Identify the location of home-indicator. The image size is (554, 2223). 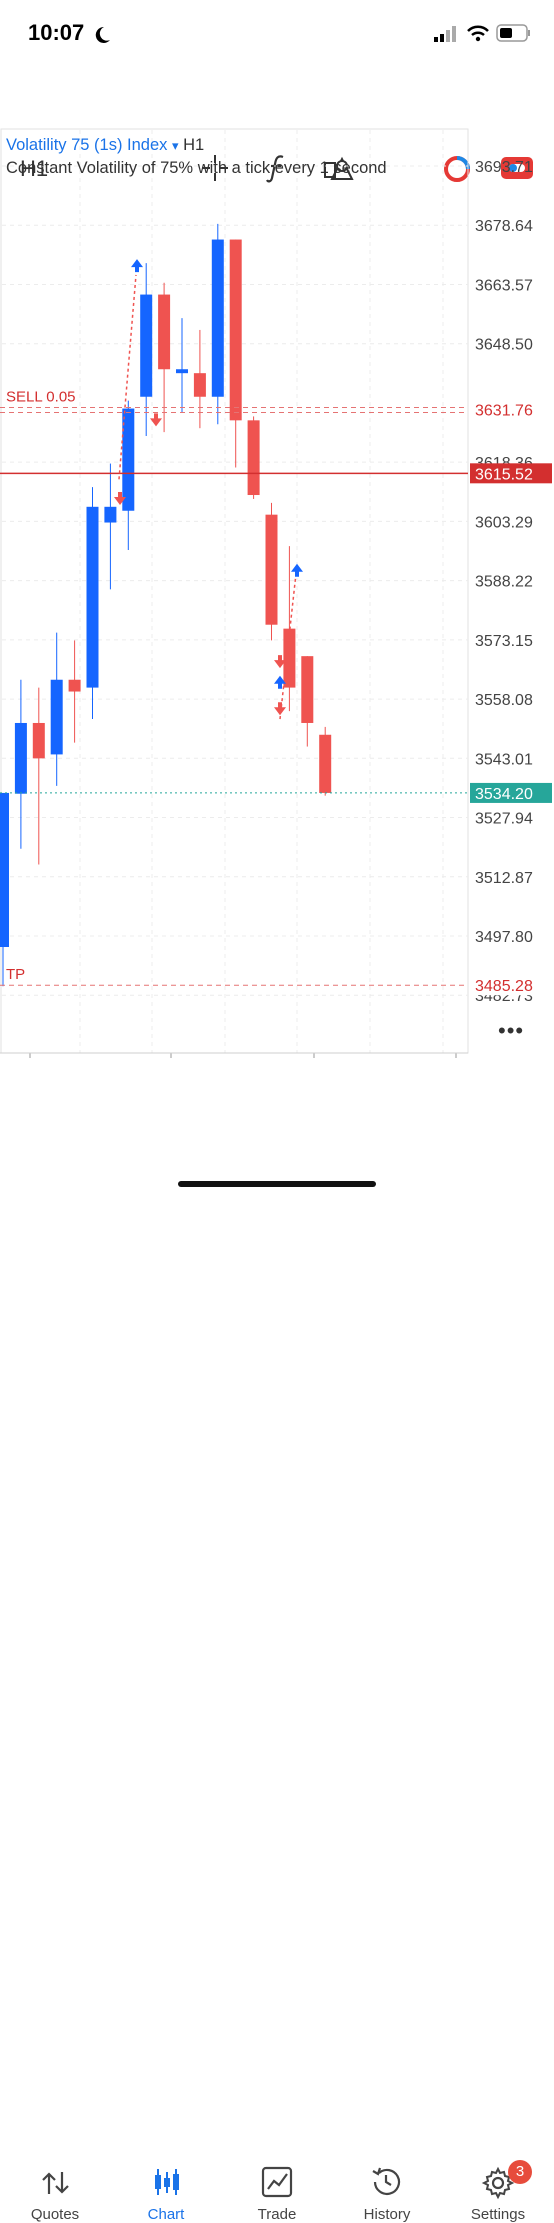
(277, 1184).